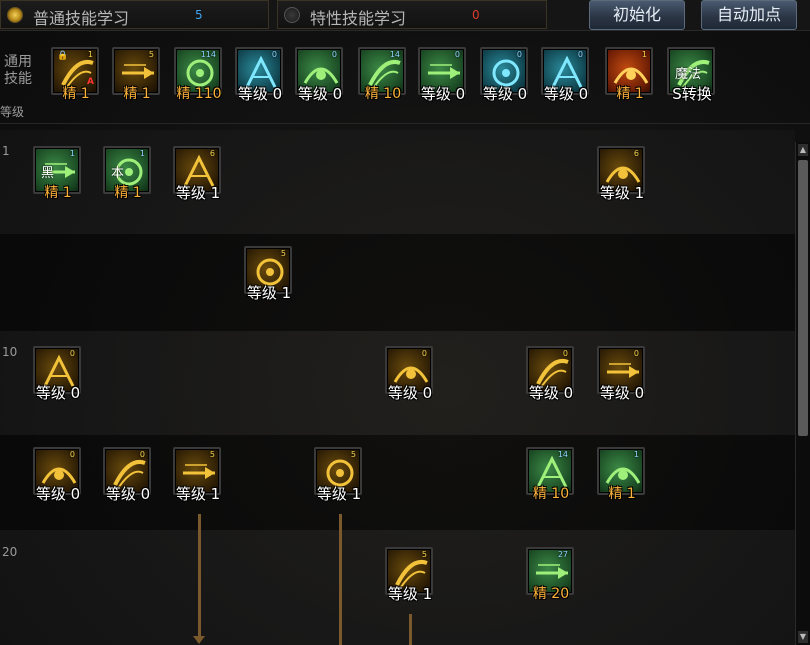 The image size is (810, 645). I want to click on scrollbar: ▲ ▼, so click(802, 393).